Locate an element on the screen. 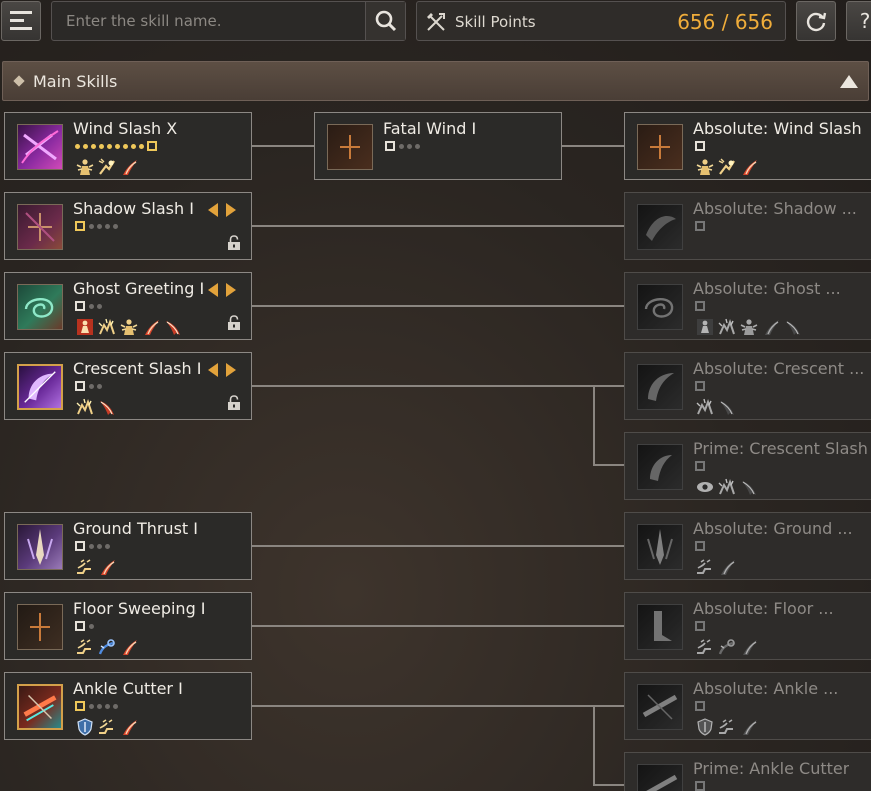  skill-points-label: Skill Points is located at coordinates (495, 22).